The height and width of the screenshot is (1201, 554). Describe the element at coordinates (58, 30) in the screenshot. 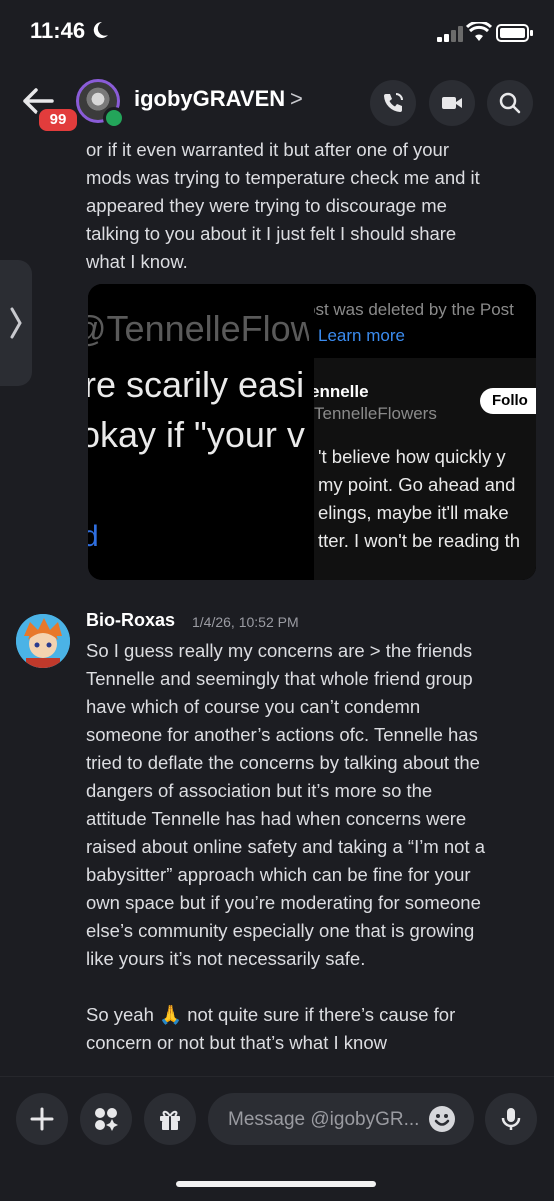

I see `clock: 11:46` at that location.